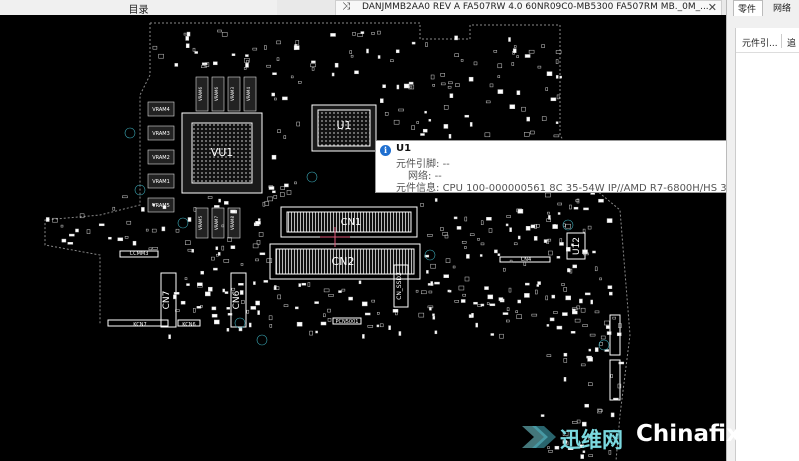 The image size is (799, 461). What do you see at coordinates (138, 8) in the screenshot?
I see `toc-header: 目录` at bounding box center [138, 8].